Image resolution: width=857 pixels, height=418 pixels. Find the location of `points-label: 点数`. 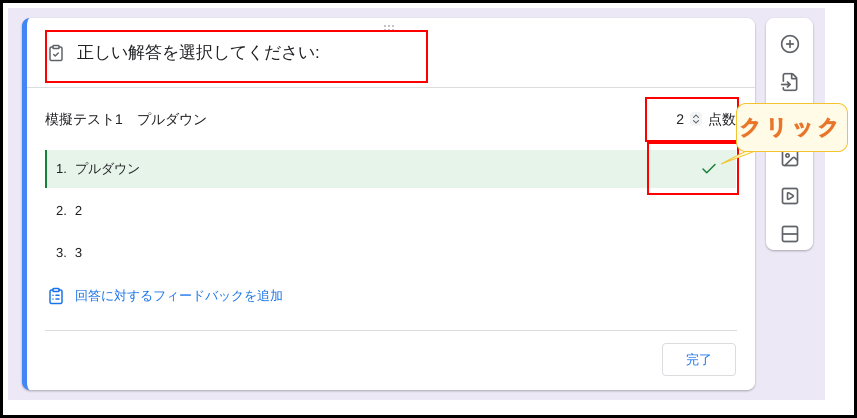

points-label: 点数 is located at coordinates (722, 119).